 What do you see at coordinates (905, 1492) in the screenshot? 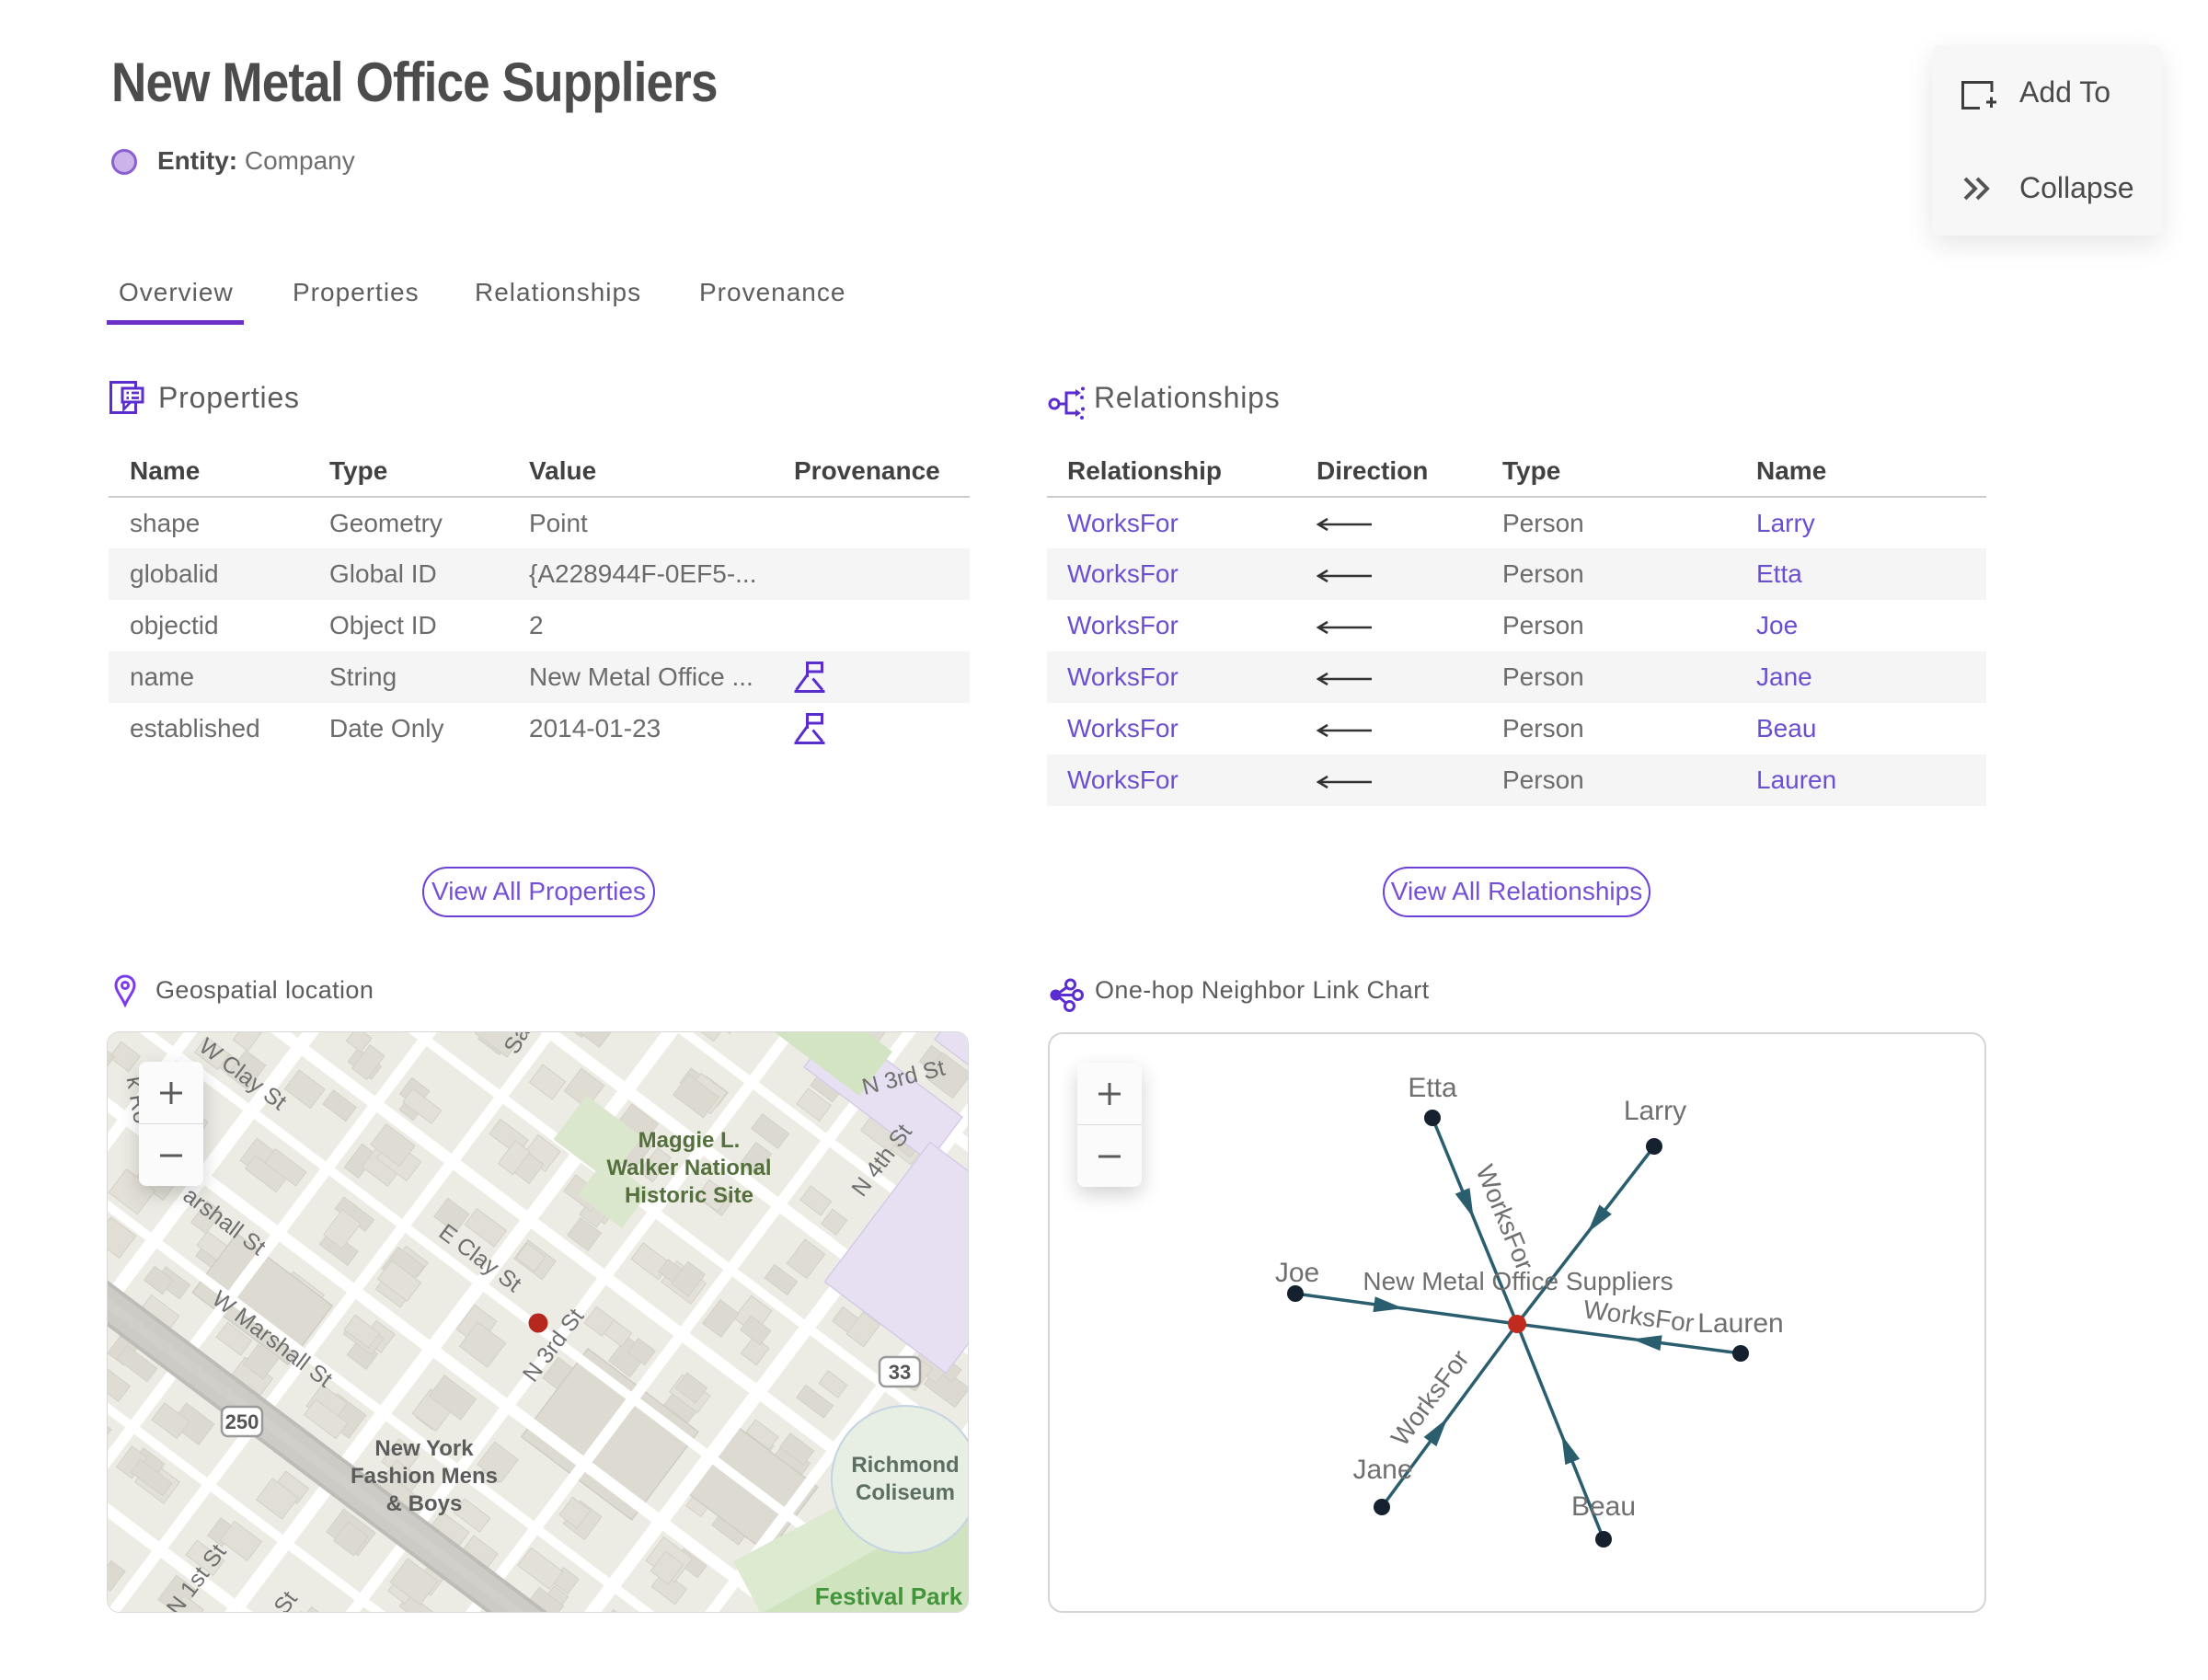
I see `svg-text: Coliseum` at bounding box center [905, 1492].